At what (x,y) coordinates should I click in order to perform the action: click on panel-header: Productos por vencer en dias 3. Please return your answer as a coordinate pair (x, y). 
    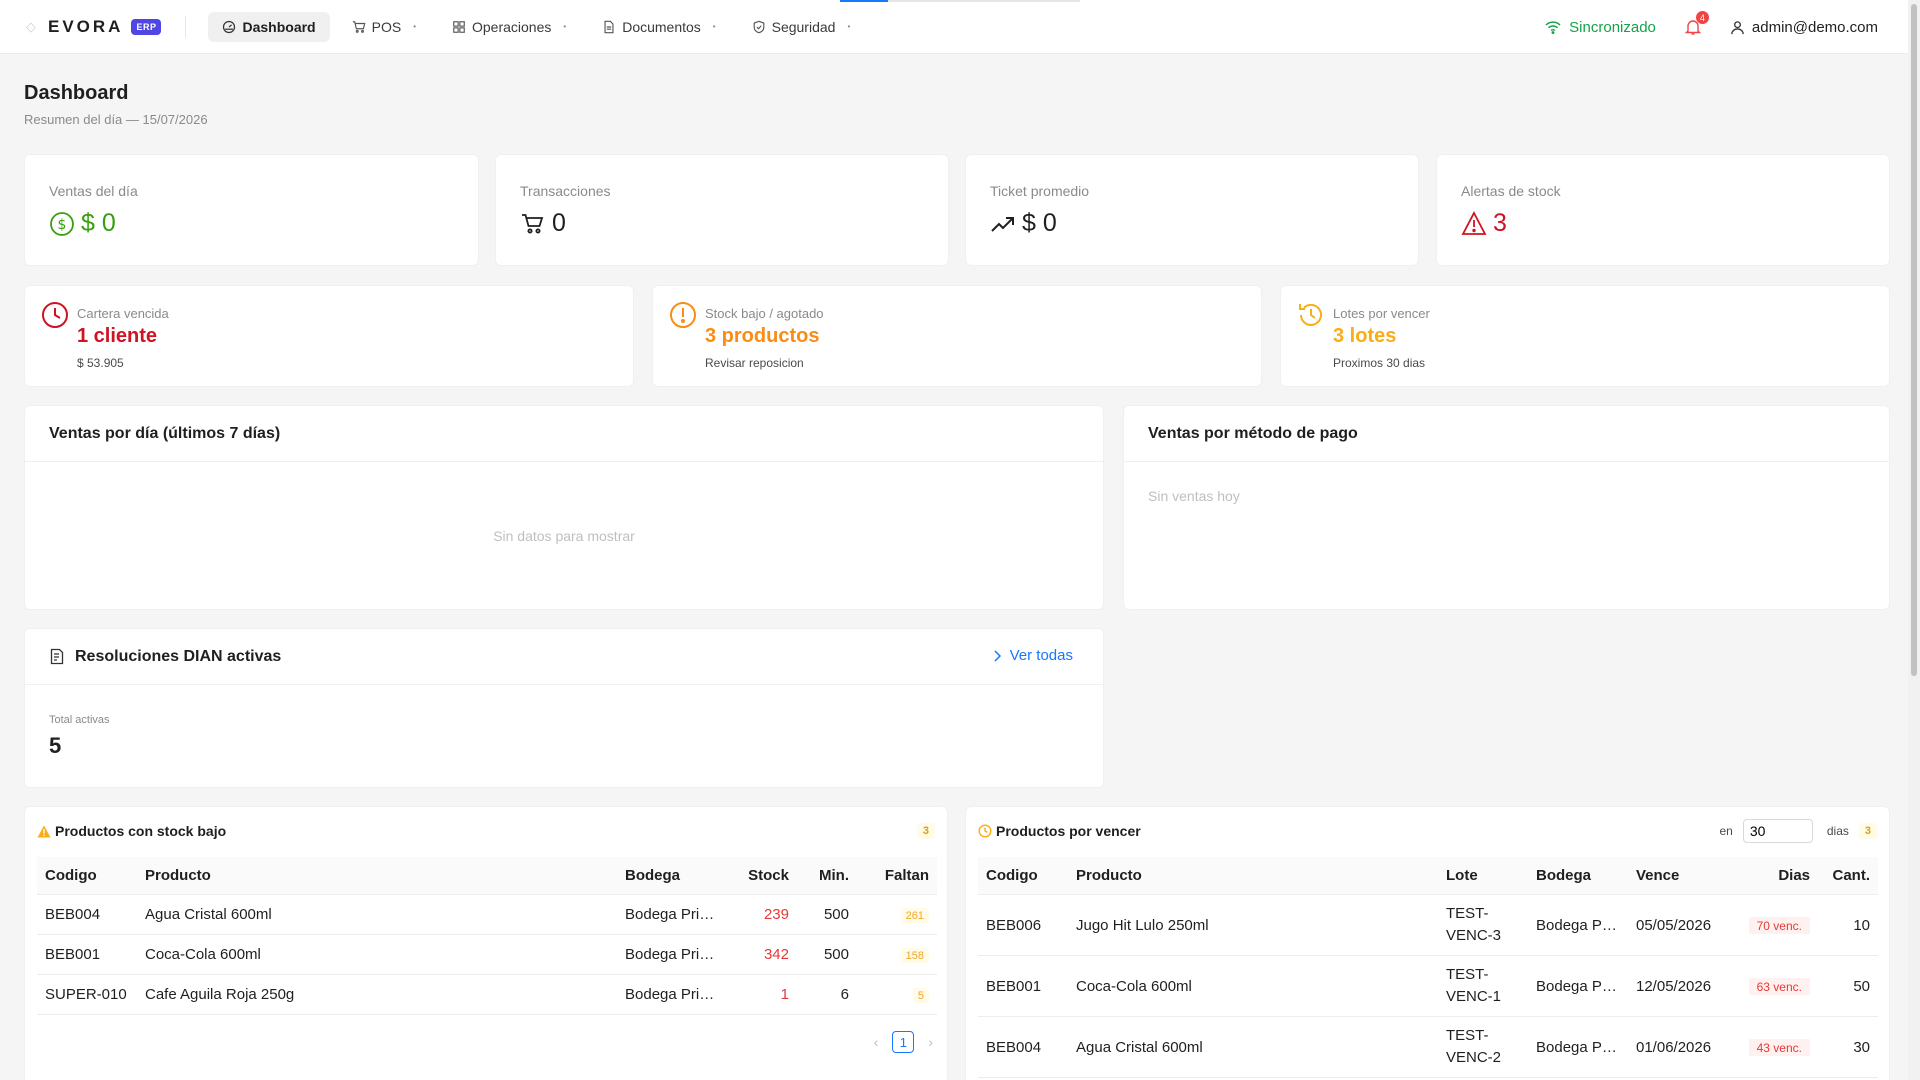
    Looking at the image, I should click on (1427, 831).